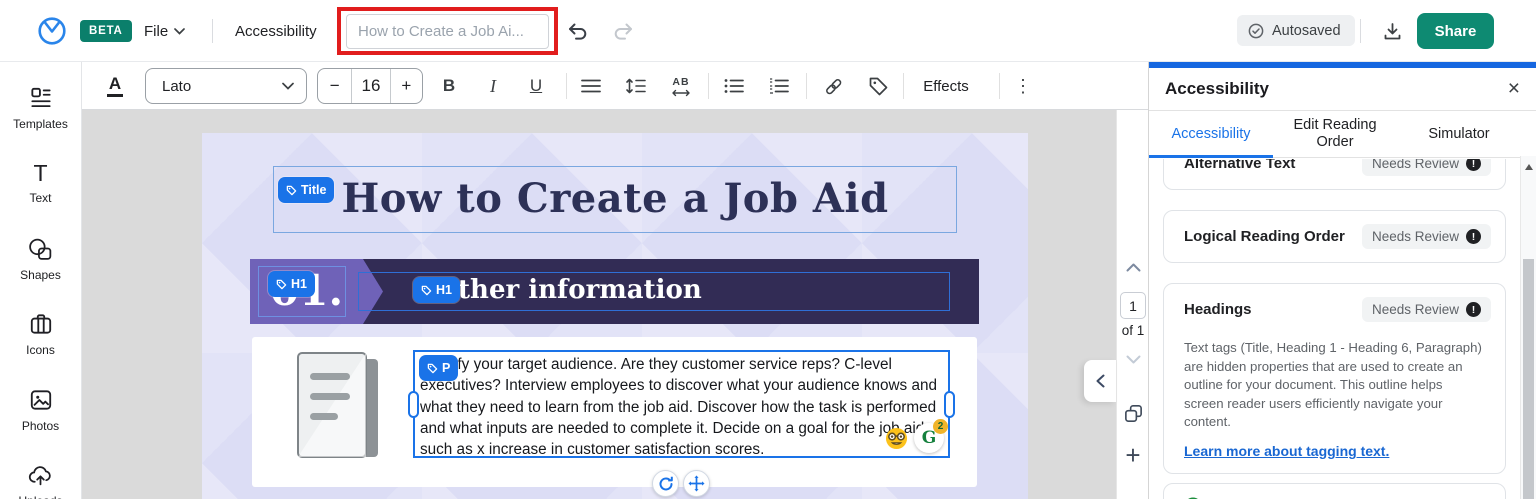 Image resolution: width=1536 pixels, height=499 pixels. Describe the element at coordinates (165, 31) in the screenshot. I see `file-menu: File` at that location.